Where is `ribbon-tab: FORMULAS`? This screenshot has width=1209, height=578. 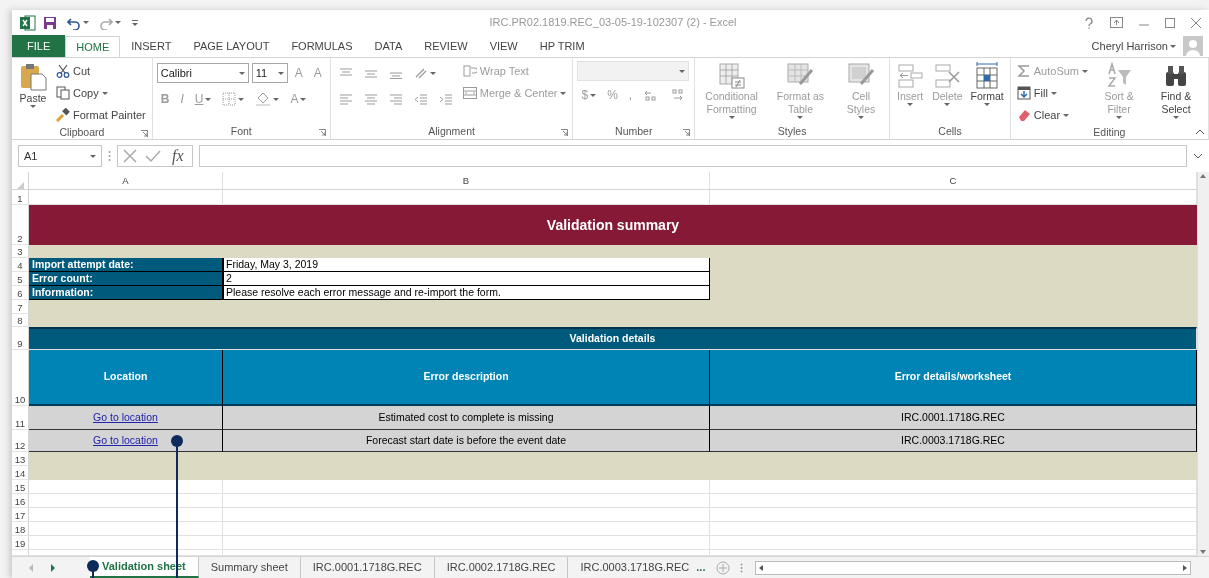
ribbon-tab: FORMULAS is located at coordinates (322, 46).